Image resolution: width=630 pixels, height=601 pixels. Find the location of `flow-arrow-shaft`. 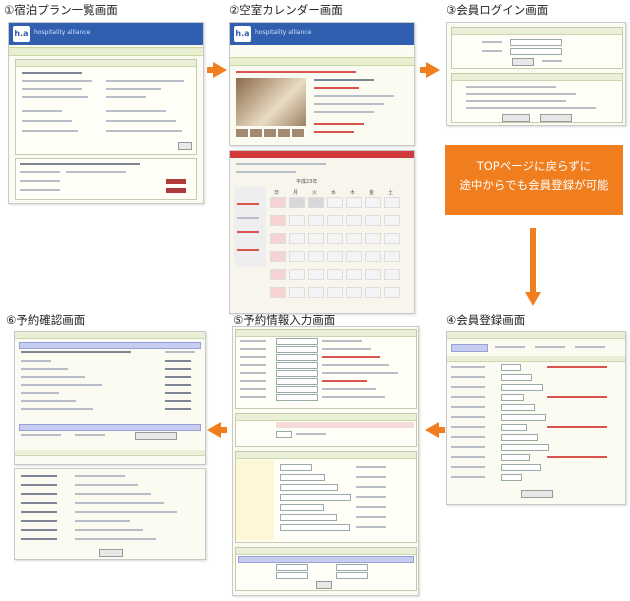

flow-arrow-shaft is located at coordinates (533, 260).